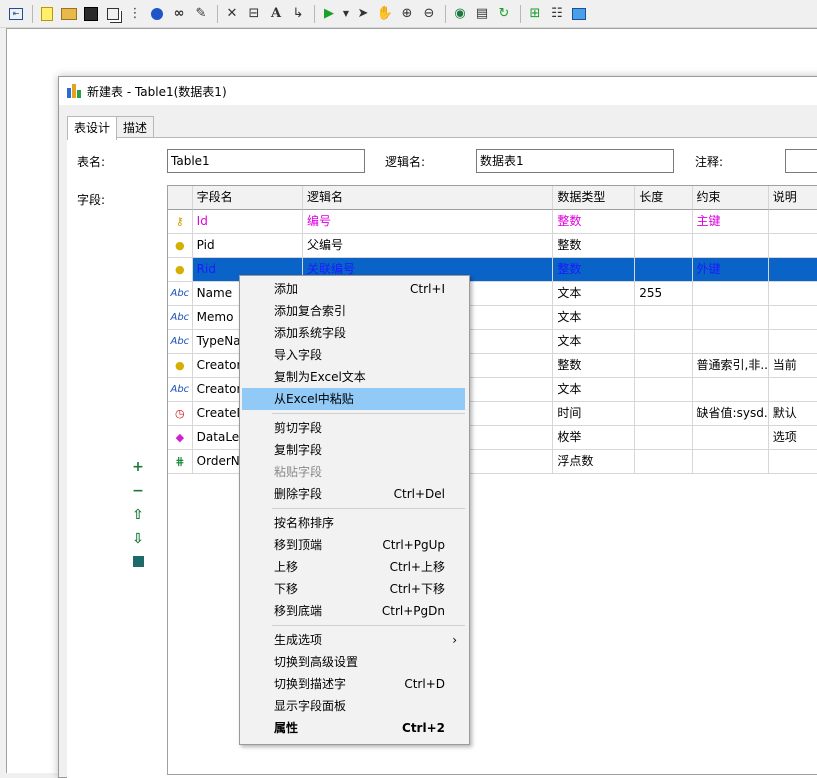  What do you see at coordinates (91, 14) in the screenshot?
I see `save-icon` at bounding box center [91, 14].